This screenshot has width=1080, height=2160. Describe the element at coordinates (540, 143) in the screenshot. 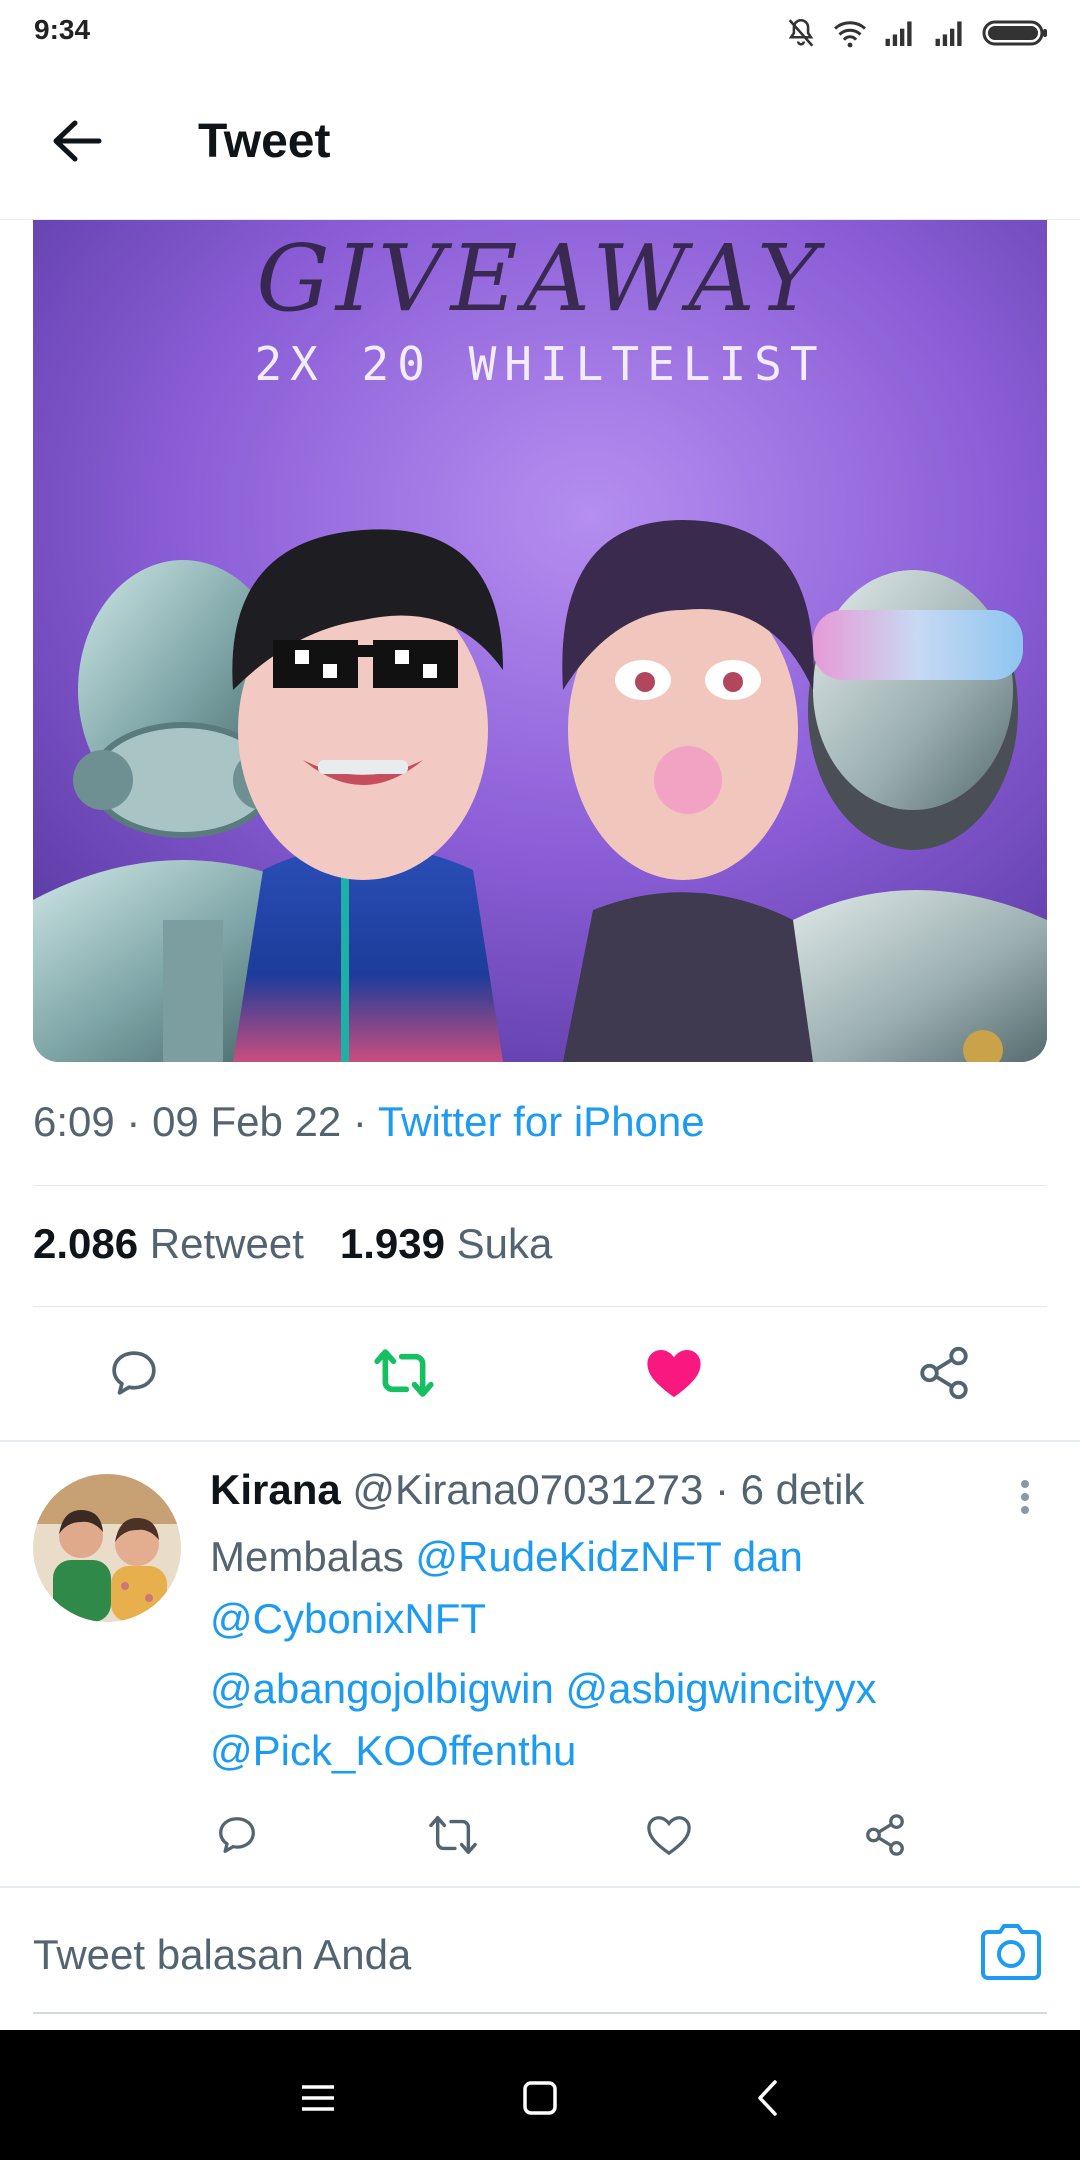

I see `app-header: Tweet` at that location.